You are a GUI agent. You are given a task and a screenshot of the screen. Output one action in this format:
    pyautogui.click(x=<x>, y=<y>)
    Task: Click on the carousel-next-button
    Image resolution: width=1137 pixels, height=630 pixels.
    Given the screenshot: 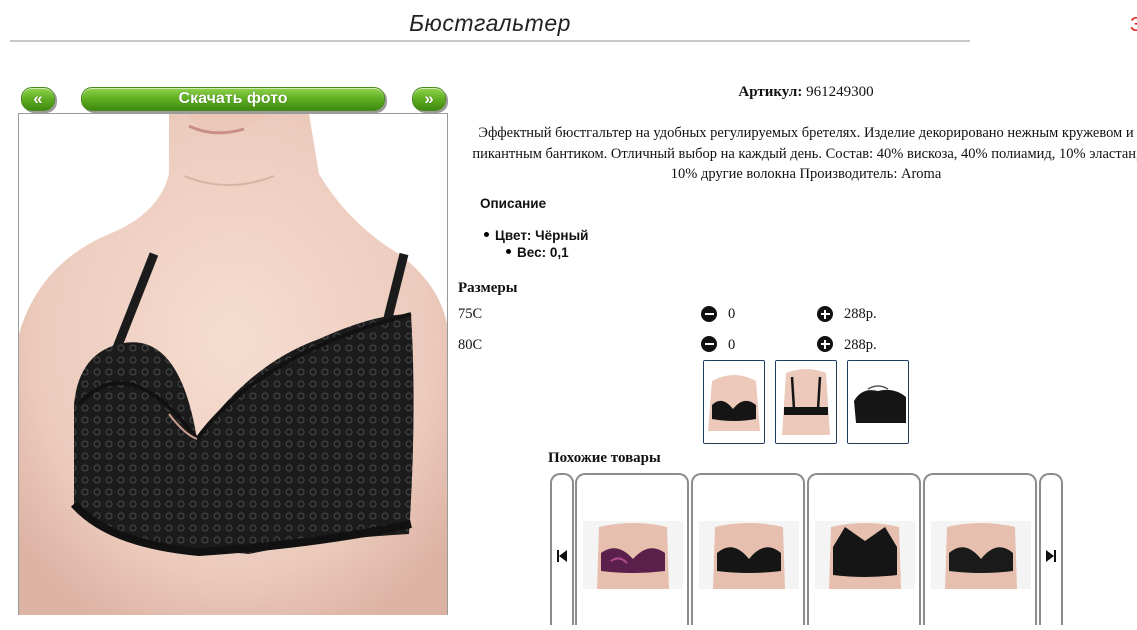 What is the action you would take?
    pyautogui.click(x=1051, y=549)
    